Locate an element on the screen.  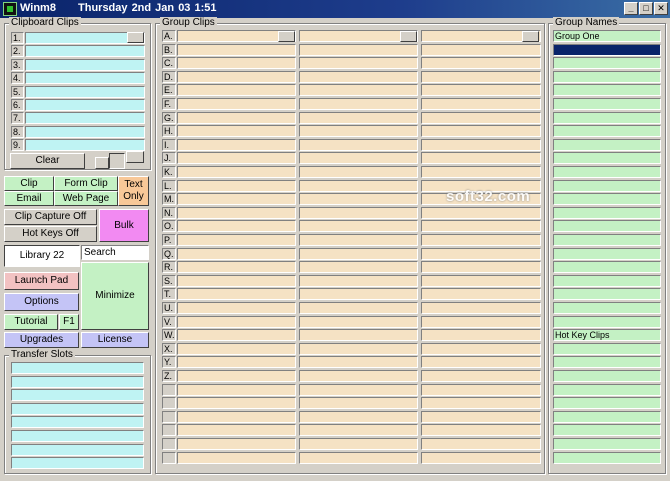
expand-button is located at coordinates (135, 157).